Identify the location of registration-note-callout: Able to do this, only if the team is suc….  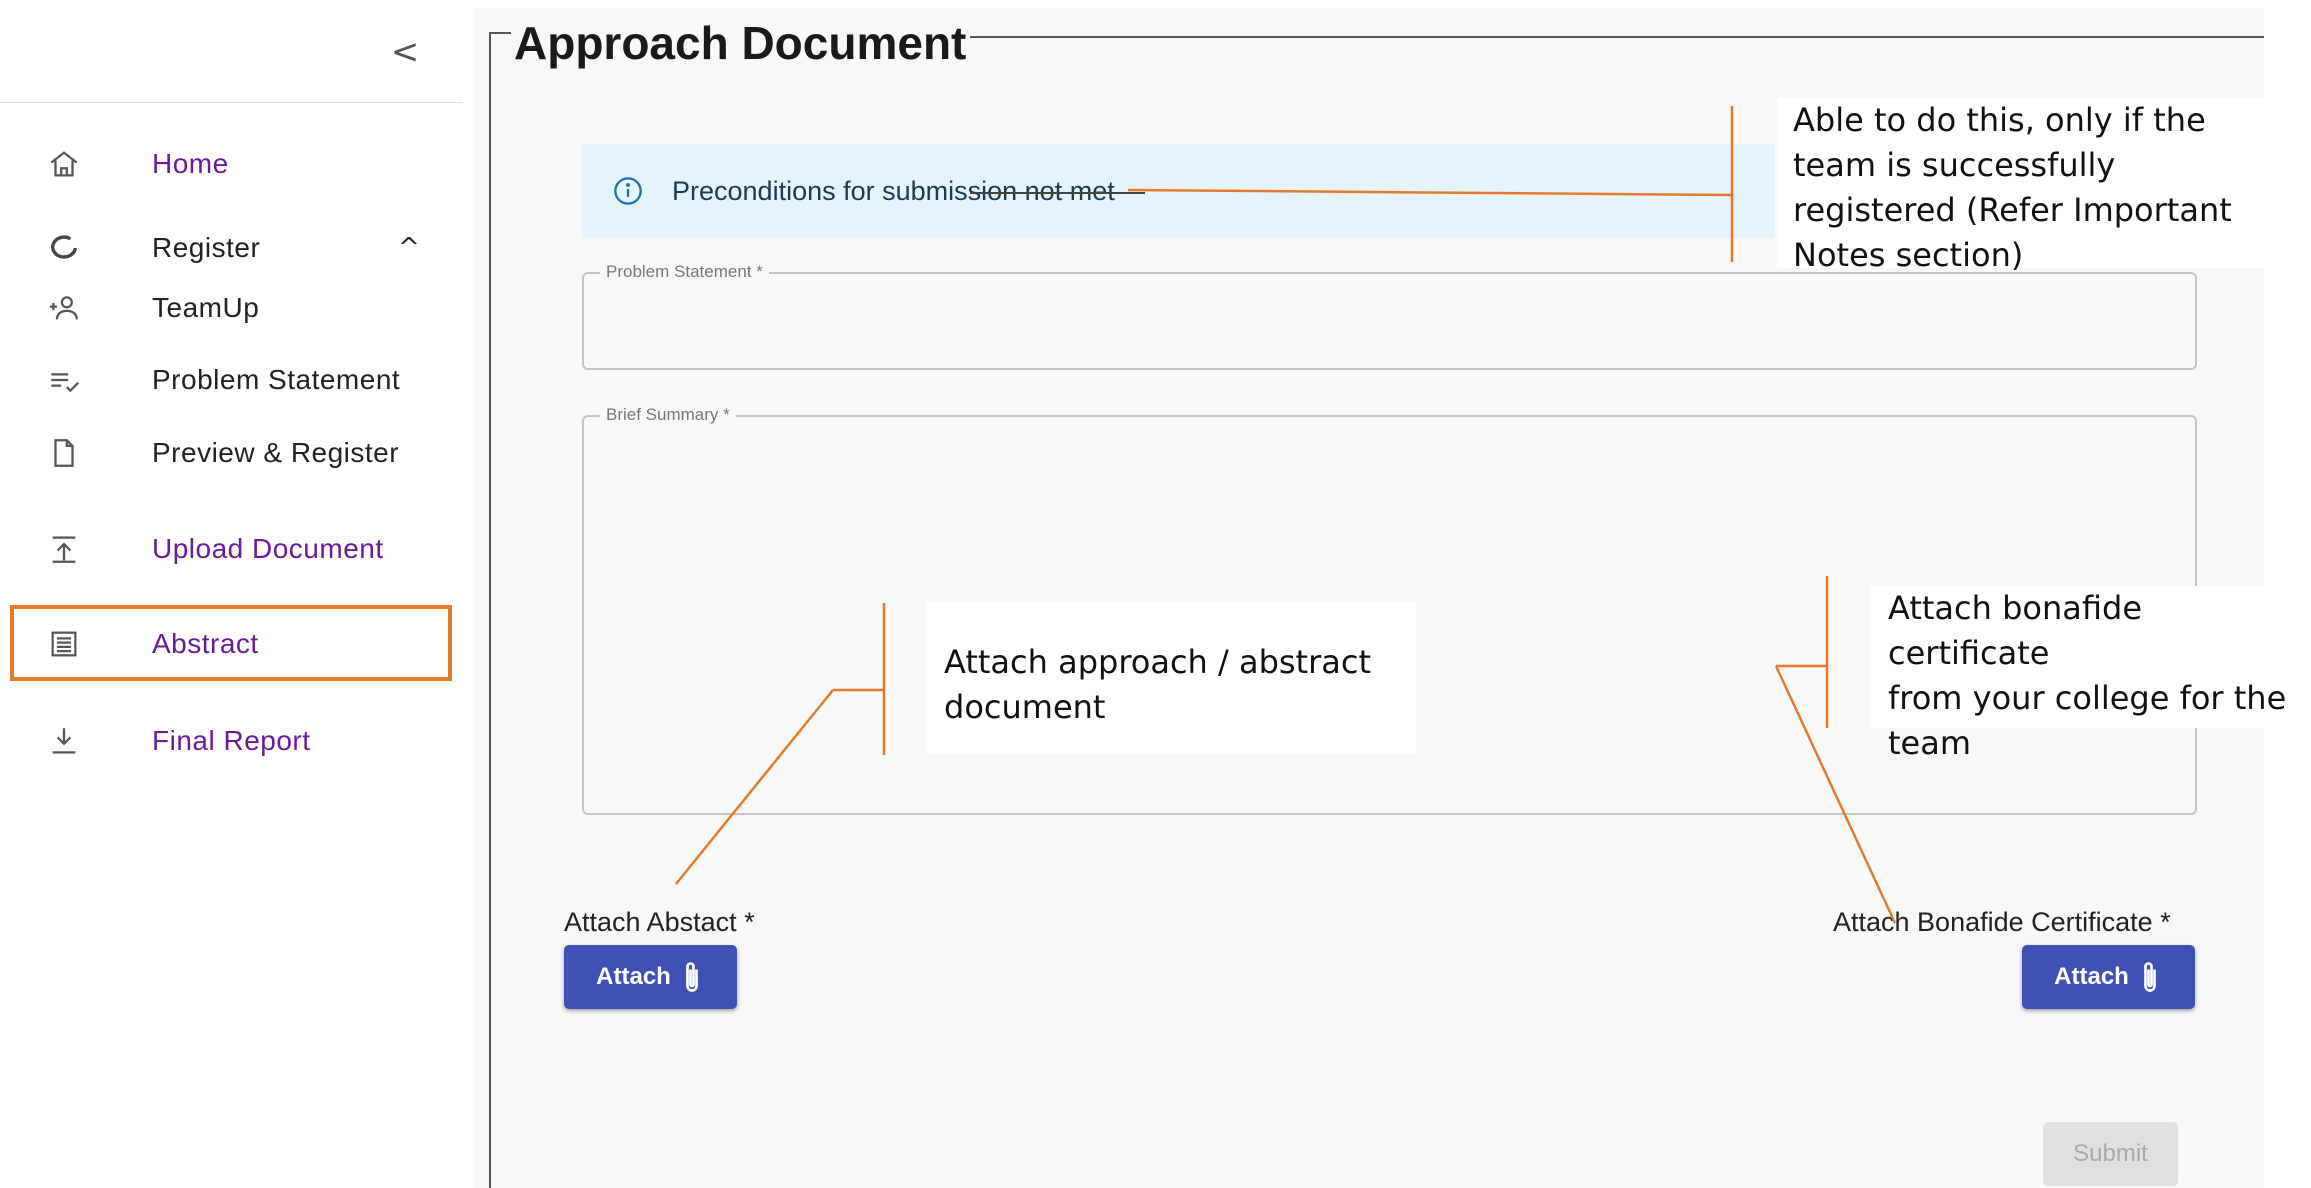
(2021, 186).